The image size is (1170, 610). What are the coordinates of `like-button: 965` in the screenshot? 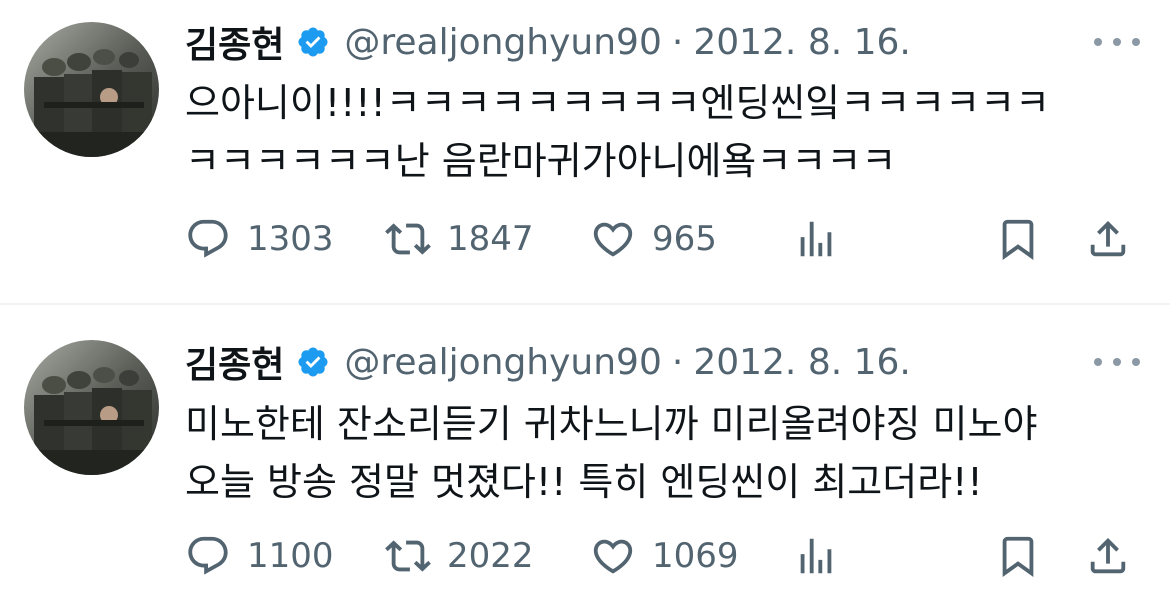 It's located at (653, 239).